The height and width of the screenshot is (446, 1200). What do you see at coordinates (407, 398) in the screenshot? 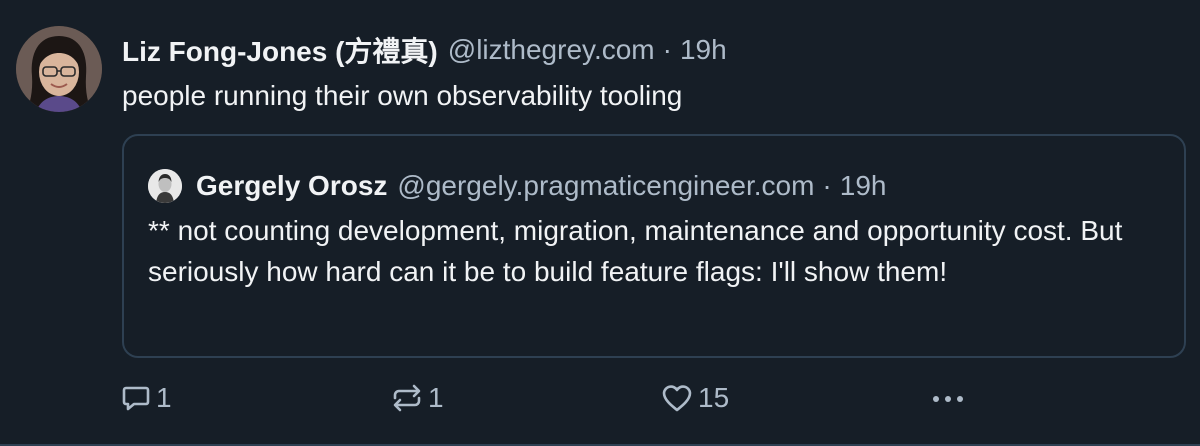
I see `repost-icon` at bounding box center [407, 398].